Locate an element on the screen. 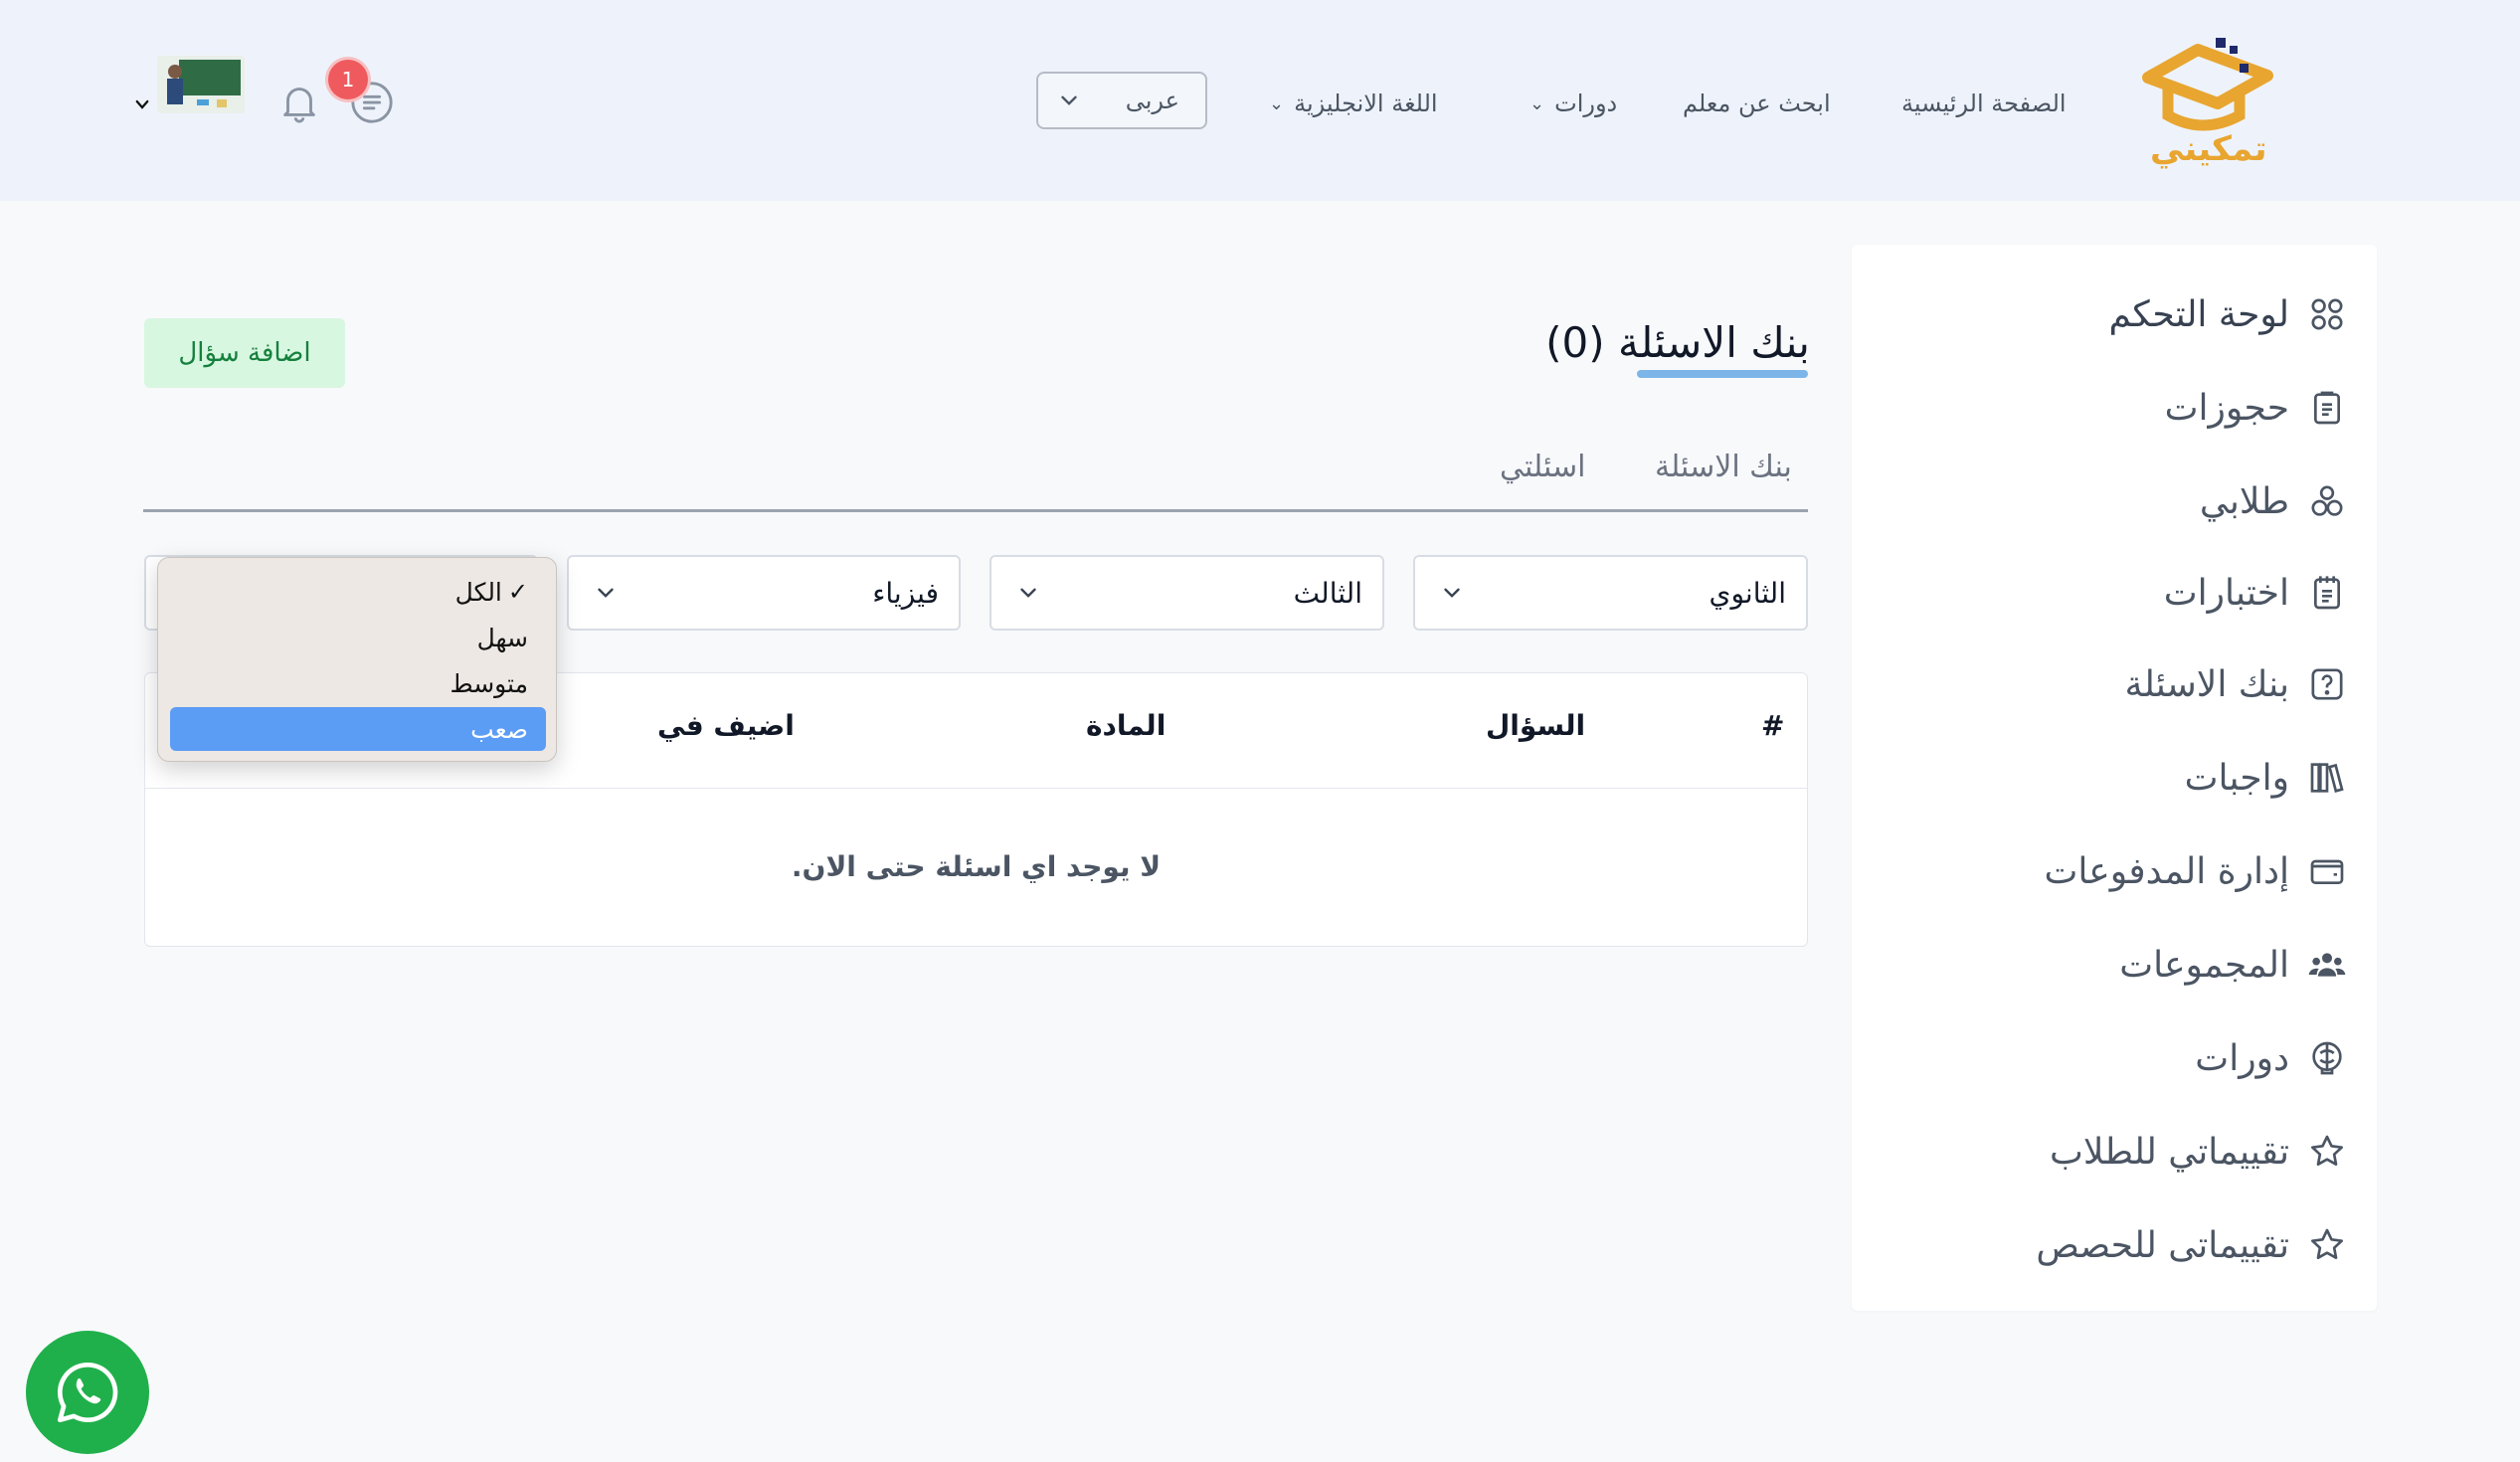 The image size is (2520, 1462). sidebar-item-bookings: حجوزات is located at coordinates (2256, 408).